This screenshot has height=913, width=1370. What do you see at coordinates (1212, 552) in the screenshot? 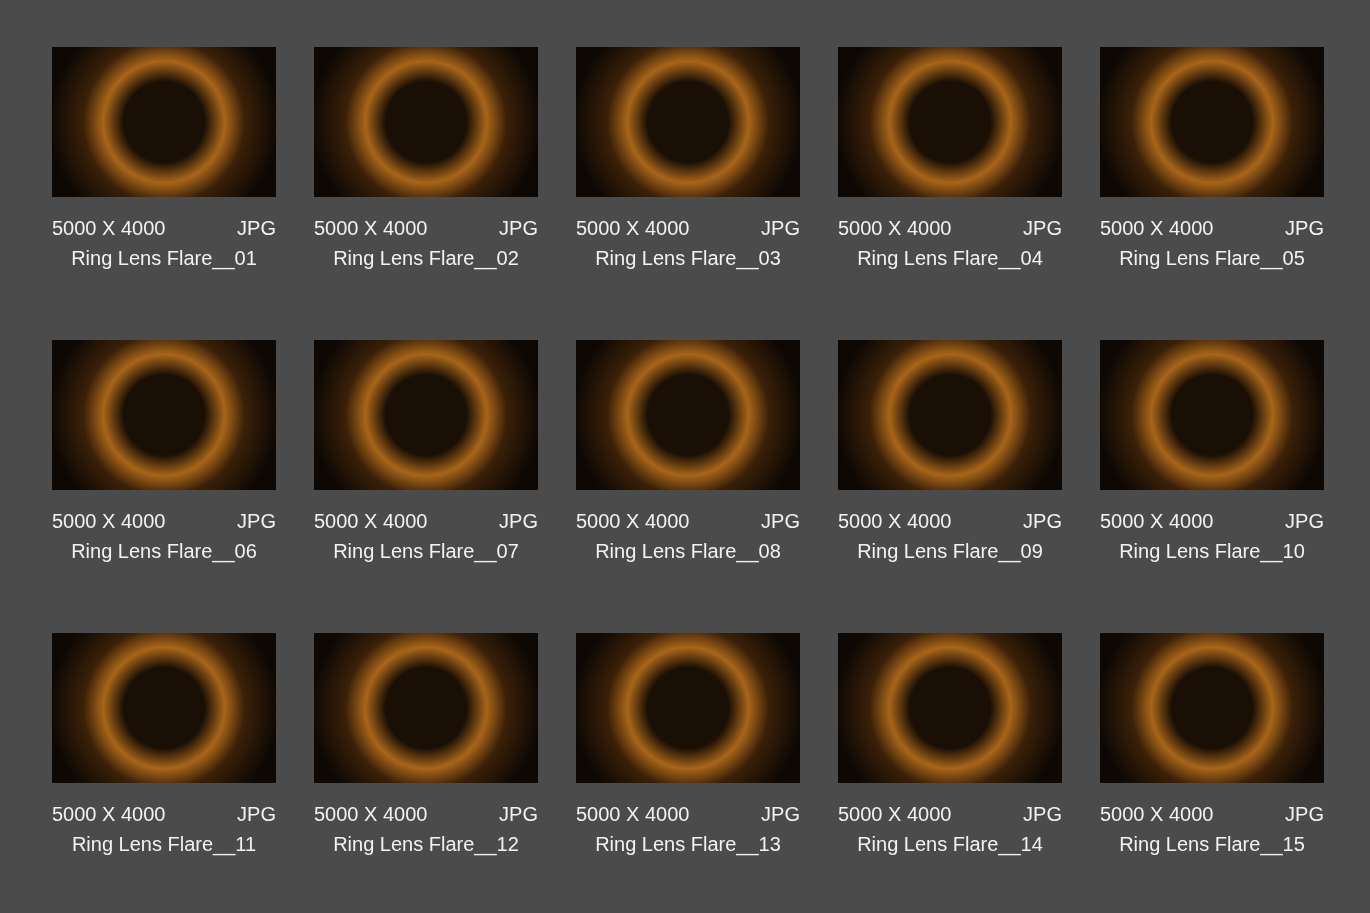
I see `image-title: Ring Lens Flare__10` at bounding box center [1212, 552].